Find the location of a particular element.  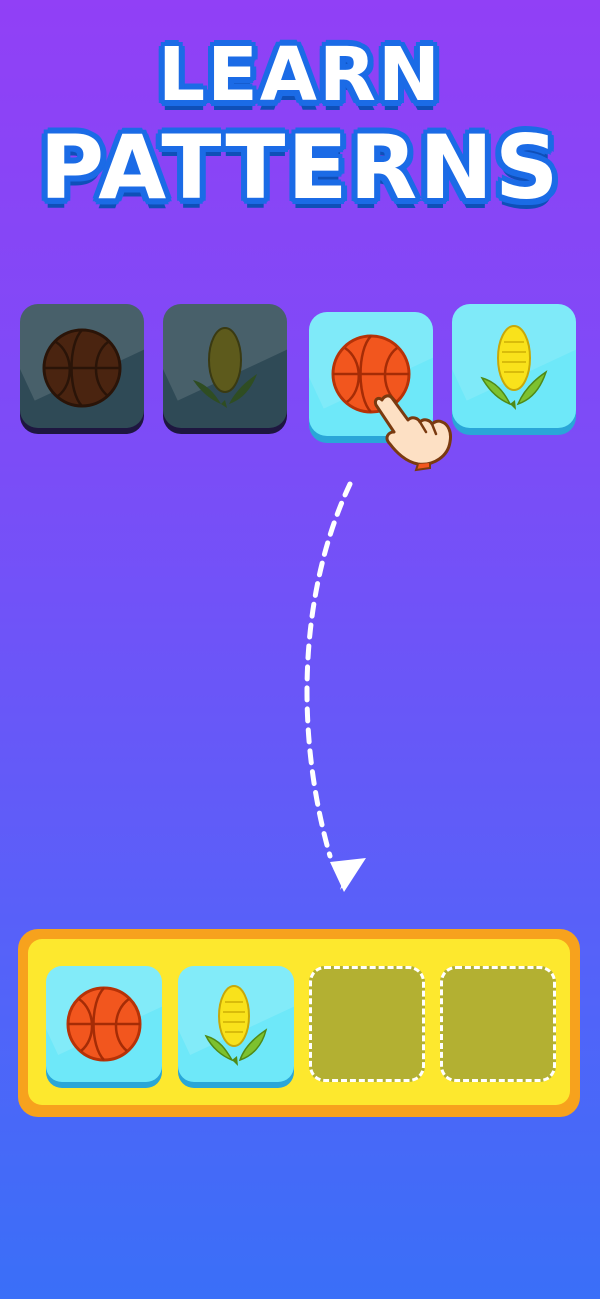

title-line-patterns: PATTERNS is located at coordinates (300, 167).